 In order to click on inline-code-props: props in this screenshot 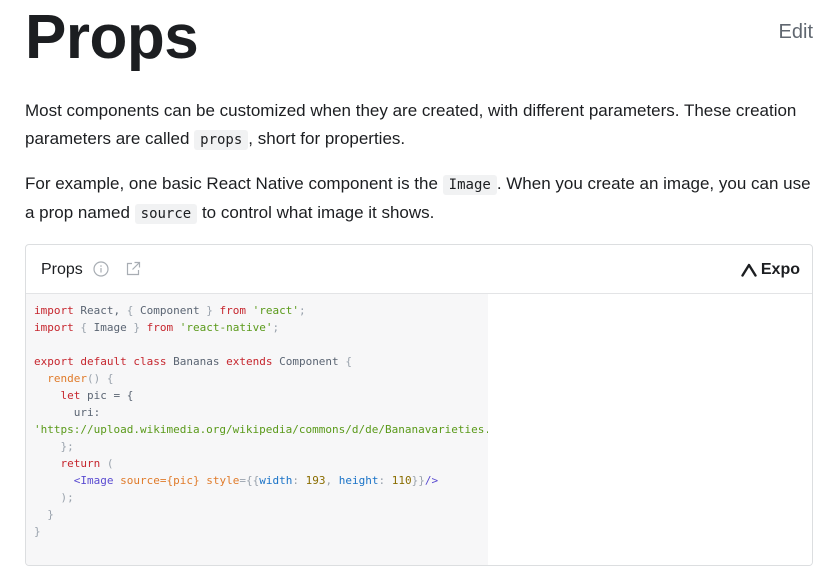, I will do `click(221, 140)`.